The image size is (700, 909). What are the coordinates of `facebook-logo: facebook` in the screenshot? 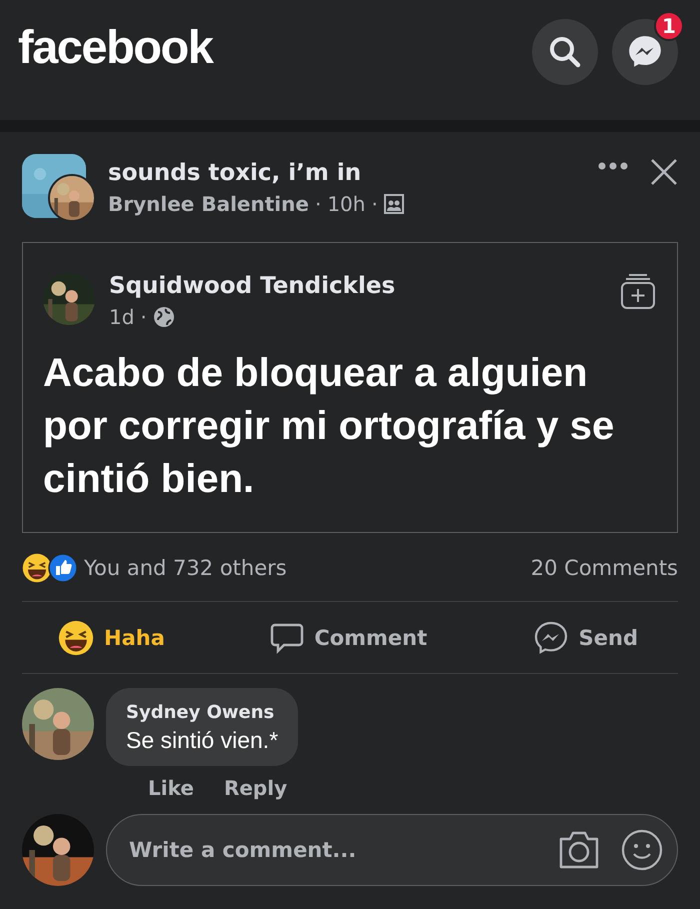 It's located at (115, 47).